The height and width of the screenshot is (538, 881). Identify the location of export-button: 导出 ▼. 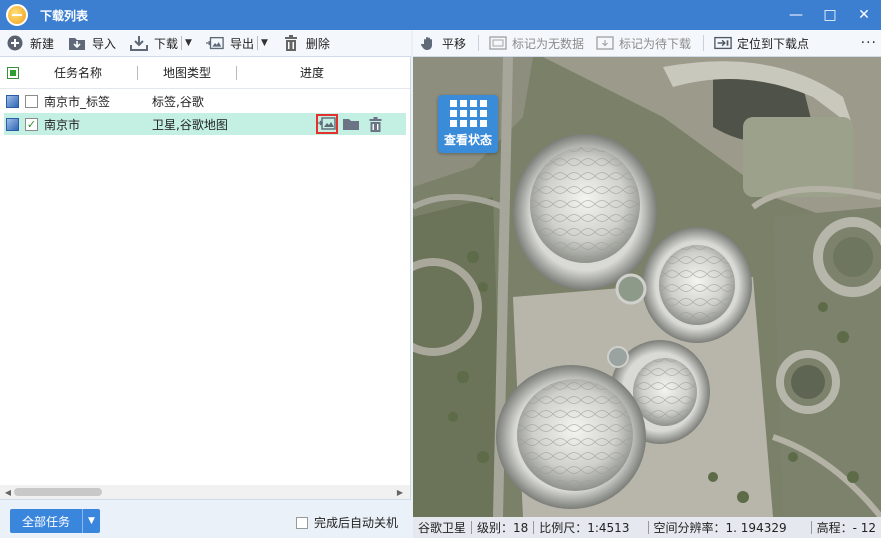
(236, 43).